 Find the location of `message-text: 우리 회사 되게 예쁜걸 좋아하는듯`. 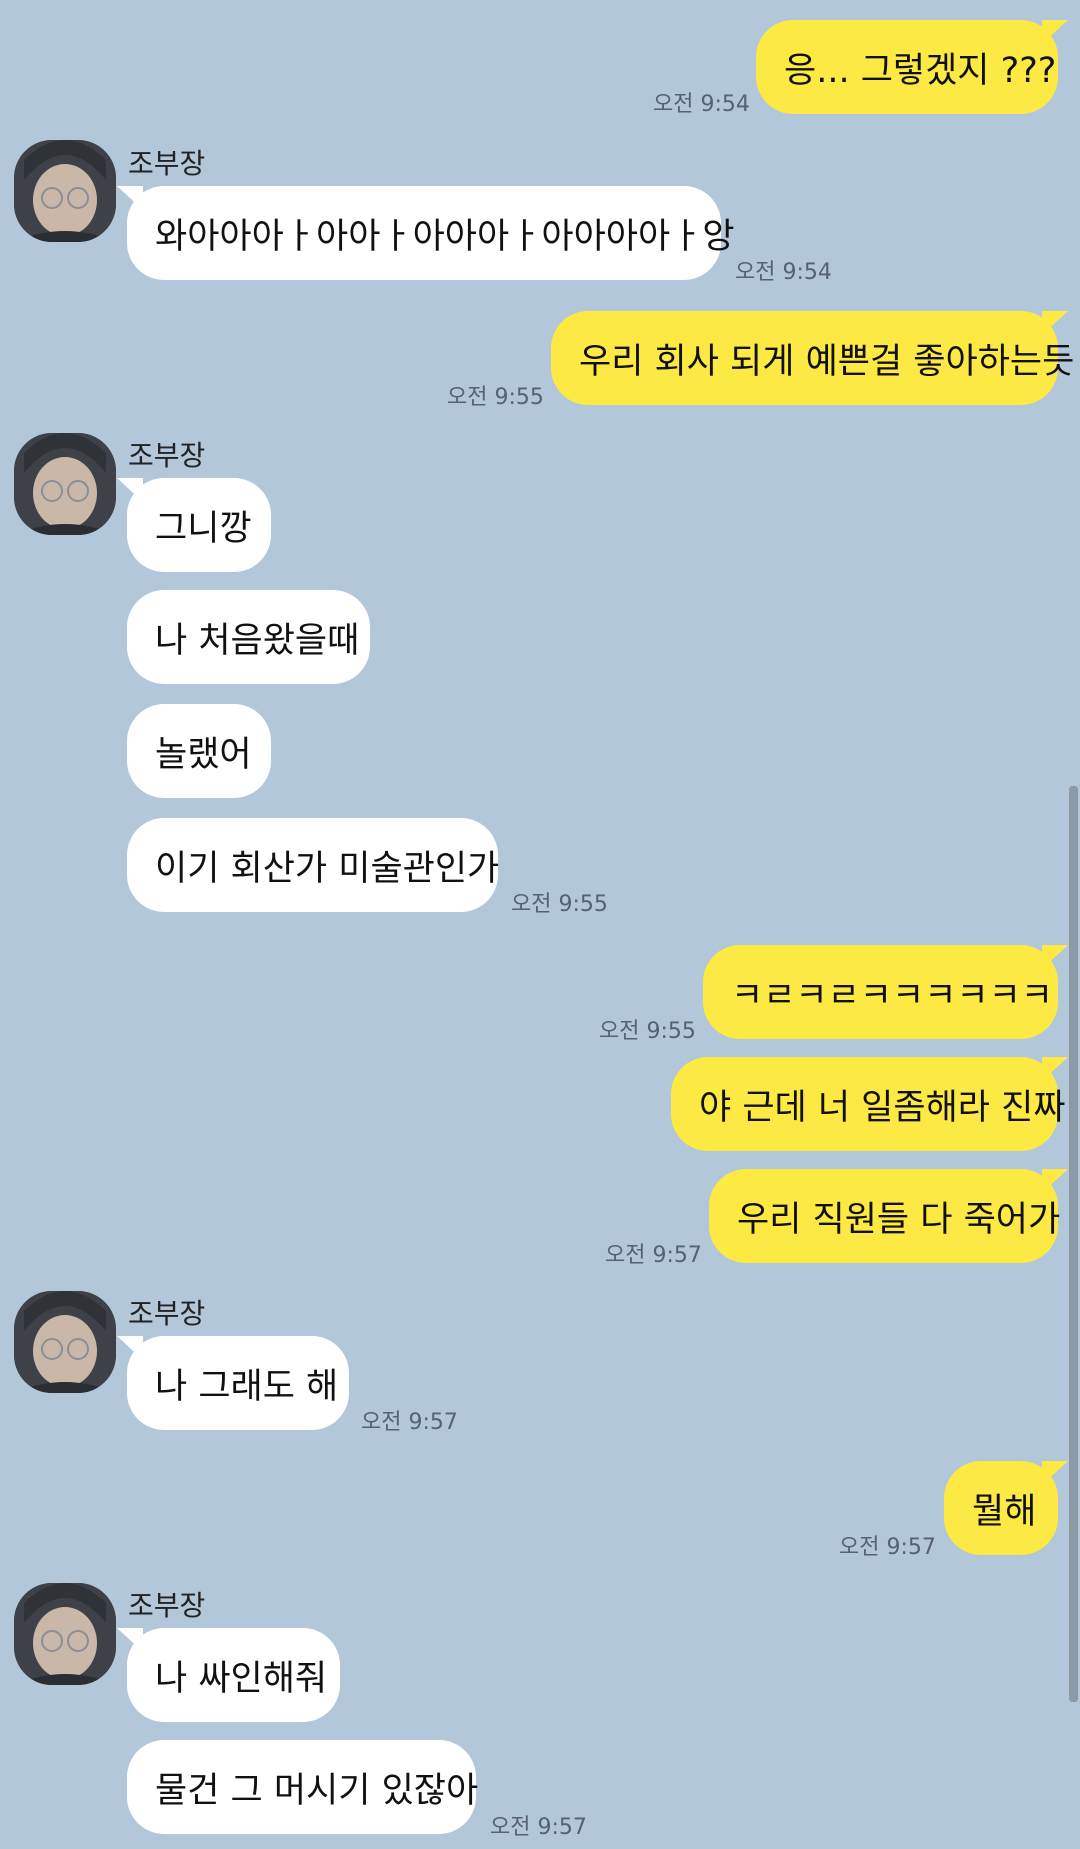

message-text: 우리 회사 되게 예쁜걸 좋아하는듯 is located at coordinates (827, 361).